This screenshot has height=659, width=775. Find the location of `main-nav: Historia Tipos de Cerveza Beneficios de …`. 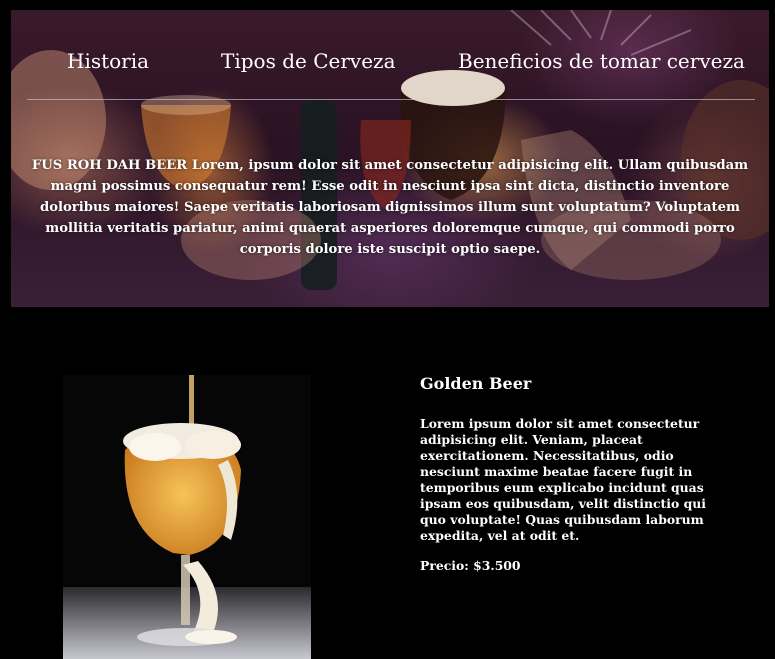

main-nav: Historia Tipos de Cerveza Beneficios de … is located at coordinates (390, 63).